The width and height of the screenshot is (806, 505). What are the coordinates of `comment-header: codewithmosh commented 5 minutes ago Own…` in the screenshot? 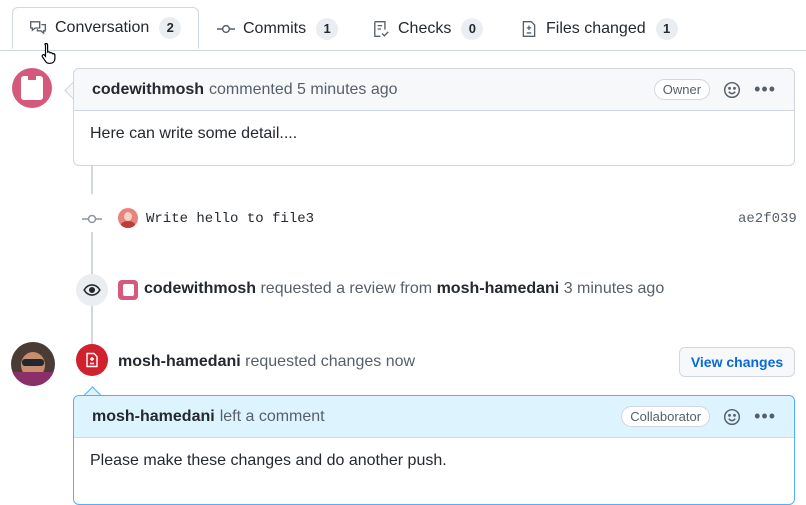 It's located at (434, 90).